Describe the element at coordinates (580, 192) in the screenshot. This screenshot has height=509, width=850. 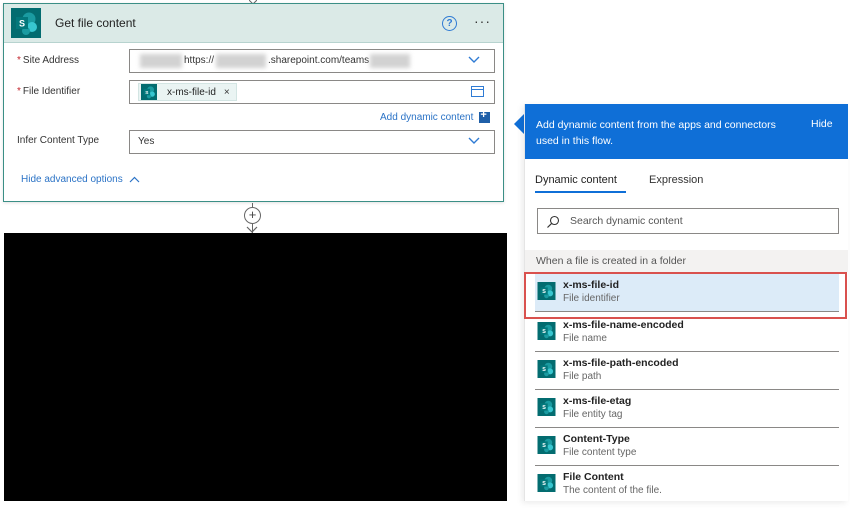
I see `active-tab-indicator` at that location.